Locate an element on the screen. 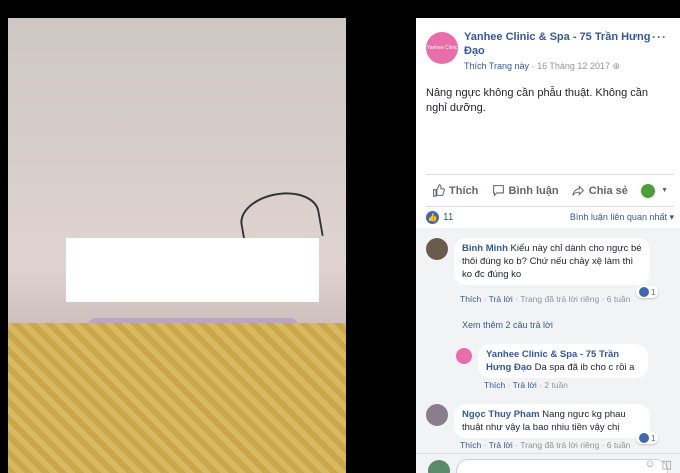  share-icon is located at coordinates (578, 190).